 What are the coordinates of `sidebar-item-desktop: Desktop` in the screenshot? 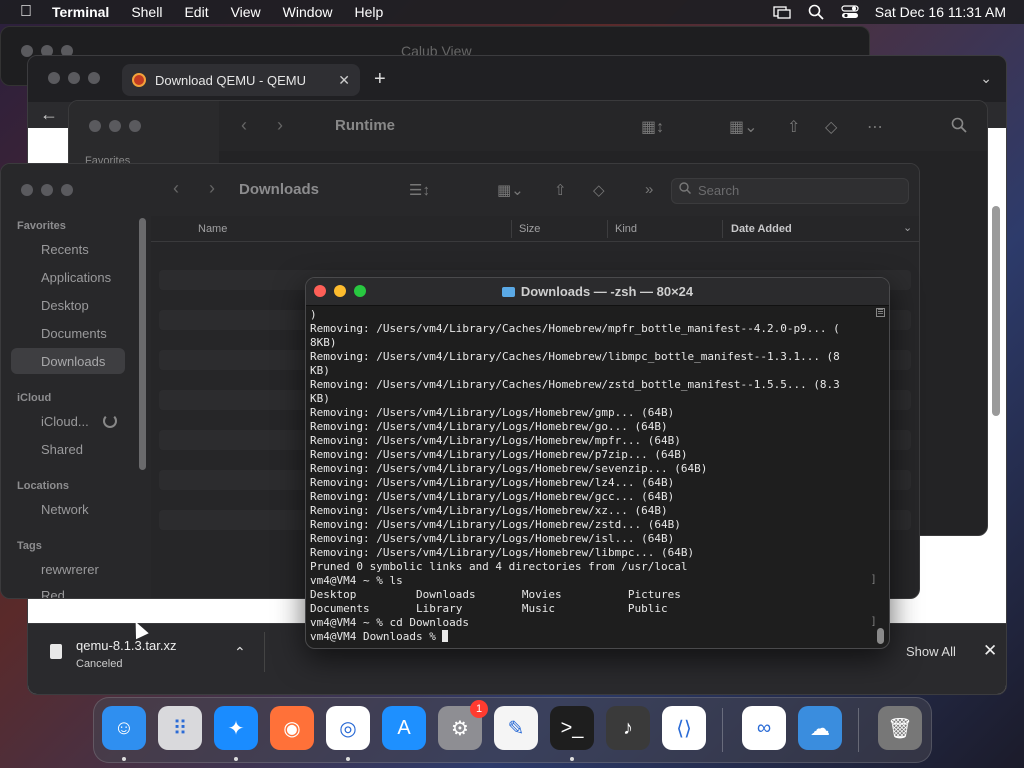 It's located at (65, 305).